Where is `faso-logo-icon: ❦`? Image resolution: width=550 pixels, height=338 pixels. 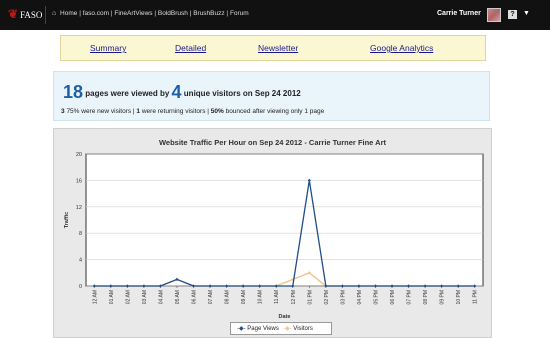 faso-logo-icon: ❦ is located at coordinates (13, 14).